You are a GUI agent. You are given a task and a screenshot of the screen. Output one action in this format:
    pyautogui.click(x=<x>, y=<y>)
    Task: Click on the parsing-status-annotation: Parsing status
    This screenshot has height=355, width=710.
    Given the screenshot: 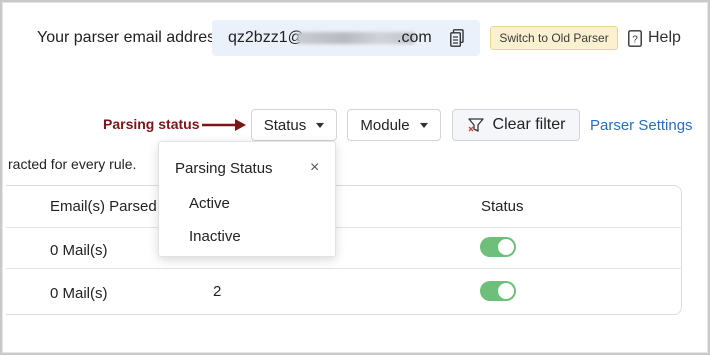 What is the action you would take?
    pyautogui.click(x=151, y=124)
    